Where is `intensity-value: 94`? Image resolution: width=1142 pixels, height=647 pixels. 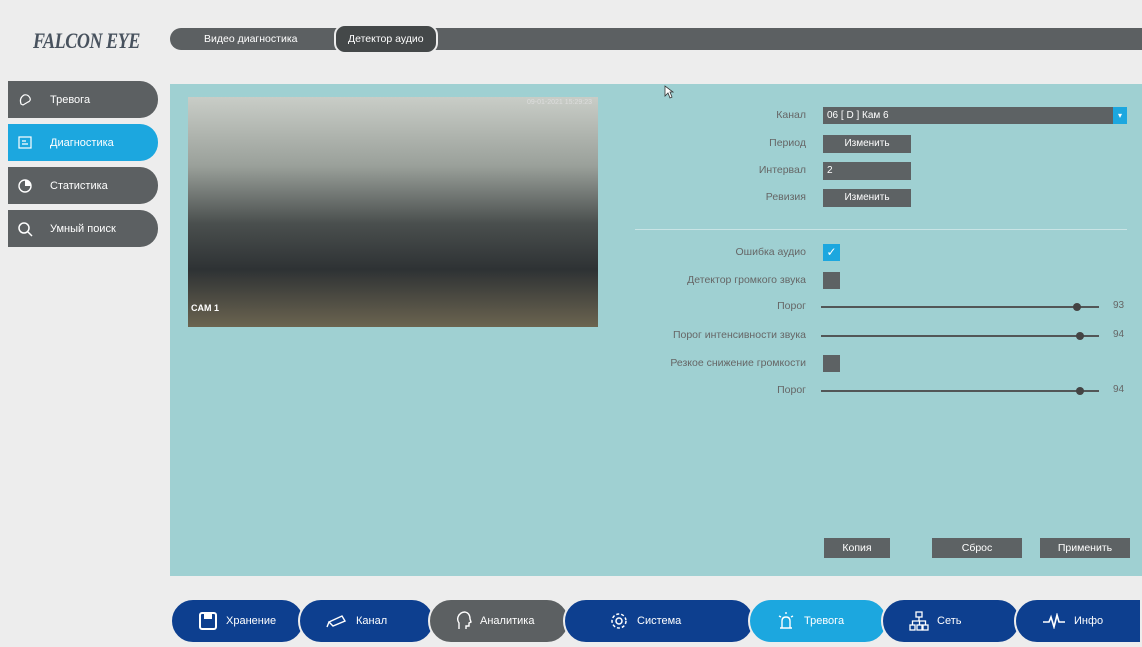
intensity-value: 94 is located at coordinates (1119, 334).